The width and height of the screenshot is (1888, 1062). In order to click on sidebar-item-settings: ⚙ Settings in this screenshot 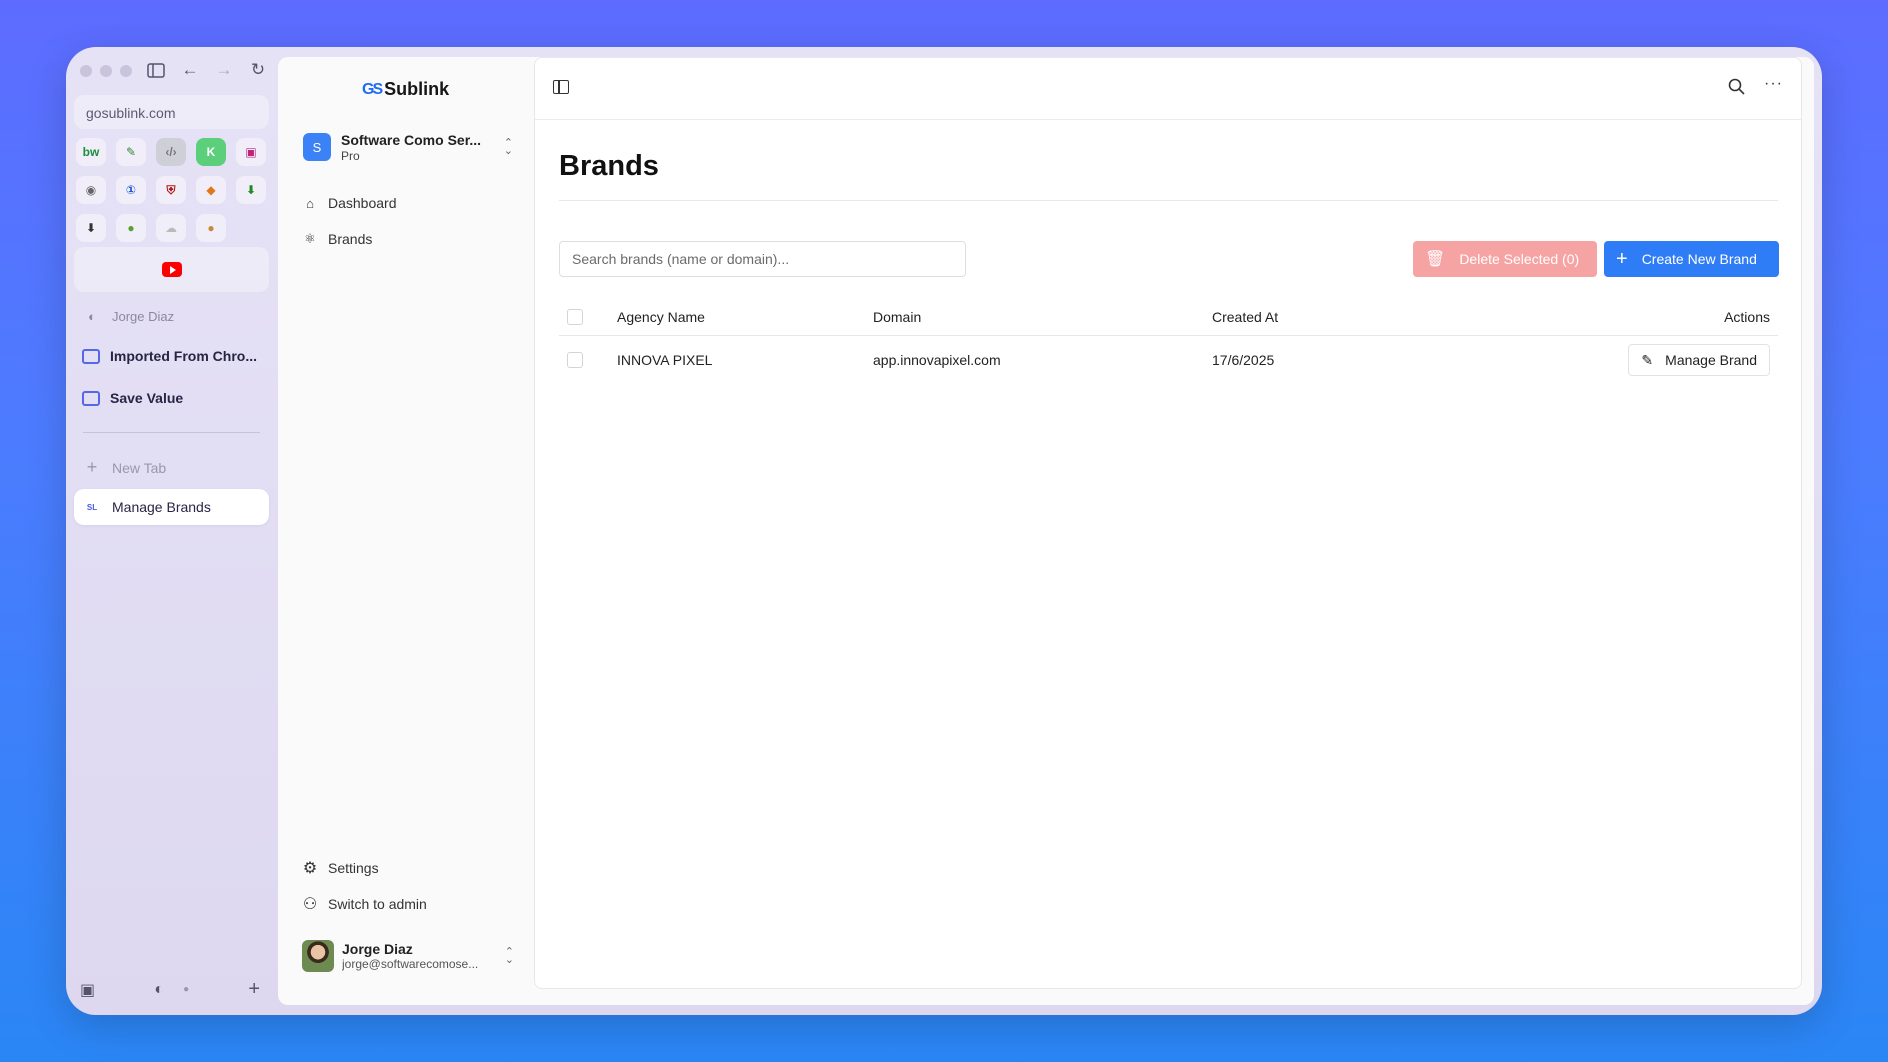, I will do `click(340, 868)`.